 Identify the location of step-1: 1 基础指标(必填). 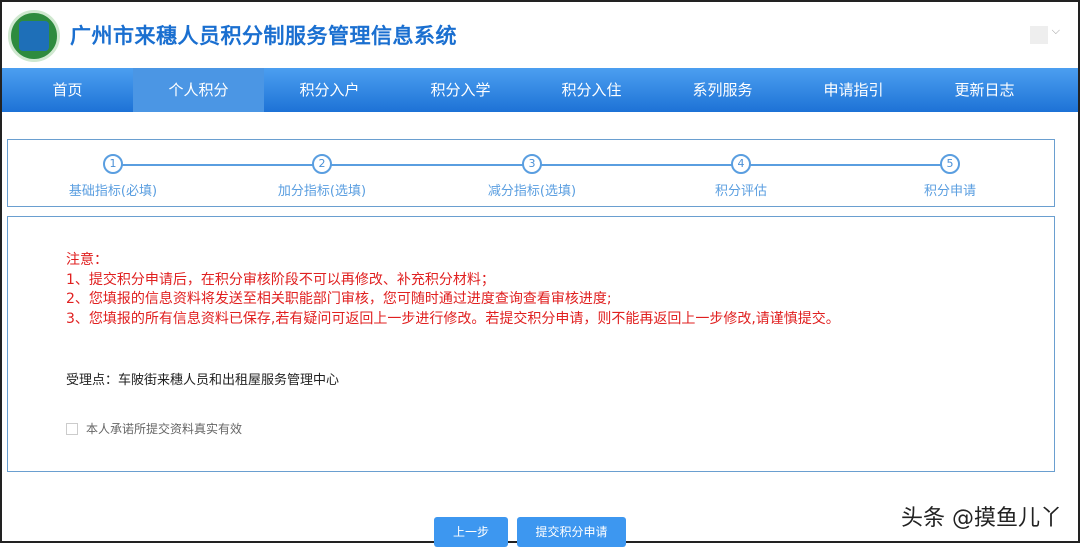
(113, 176).